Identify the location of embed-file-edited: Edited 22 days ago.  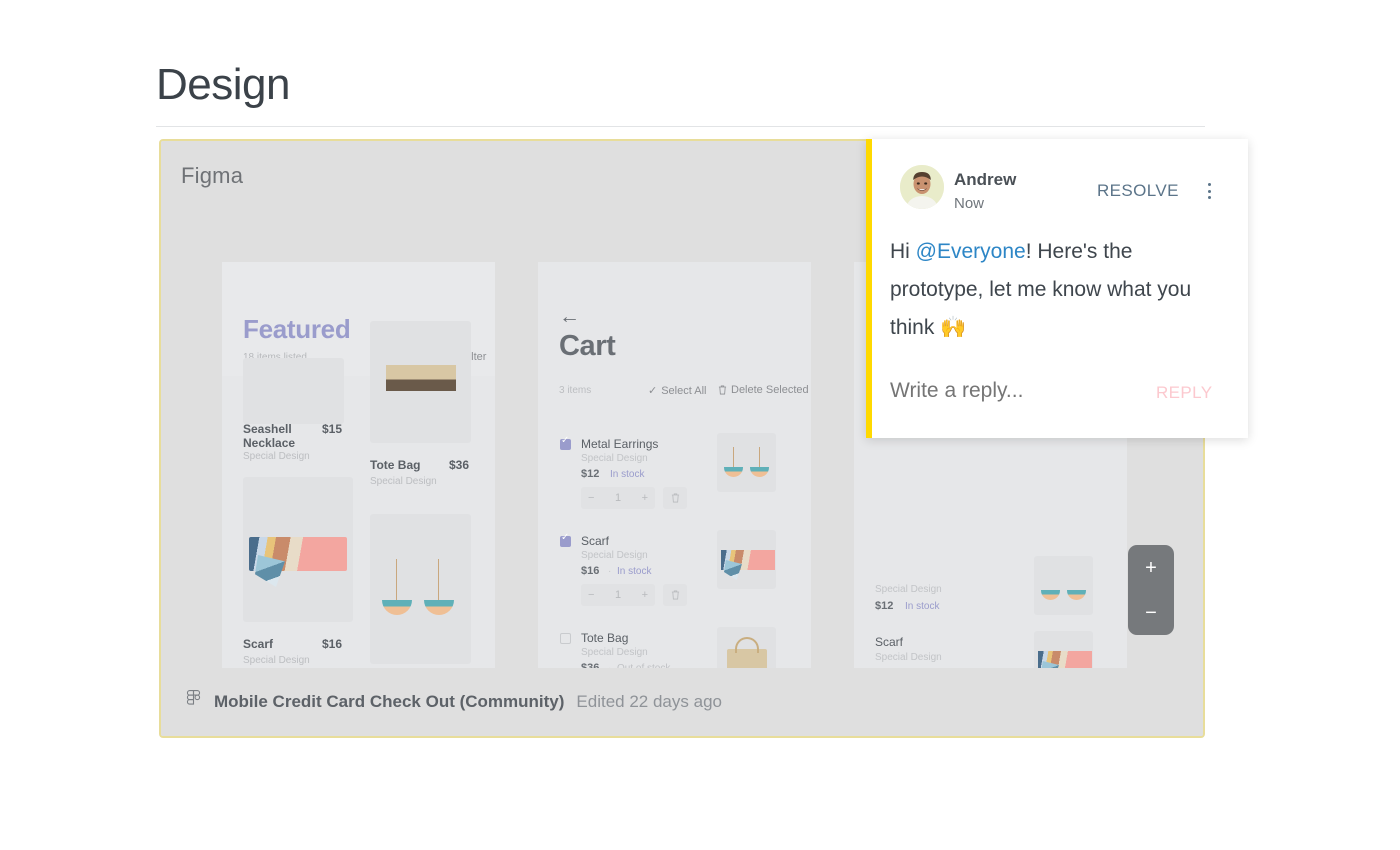
(649, 701).